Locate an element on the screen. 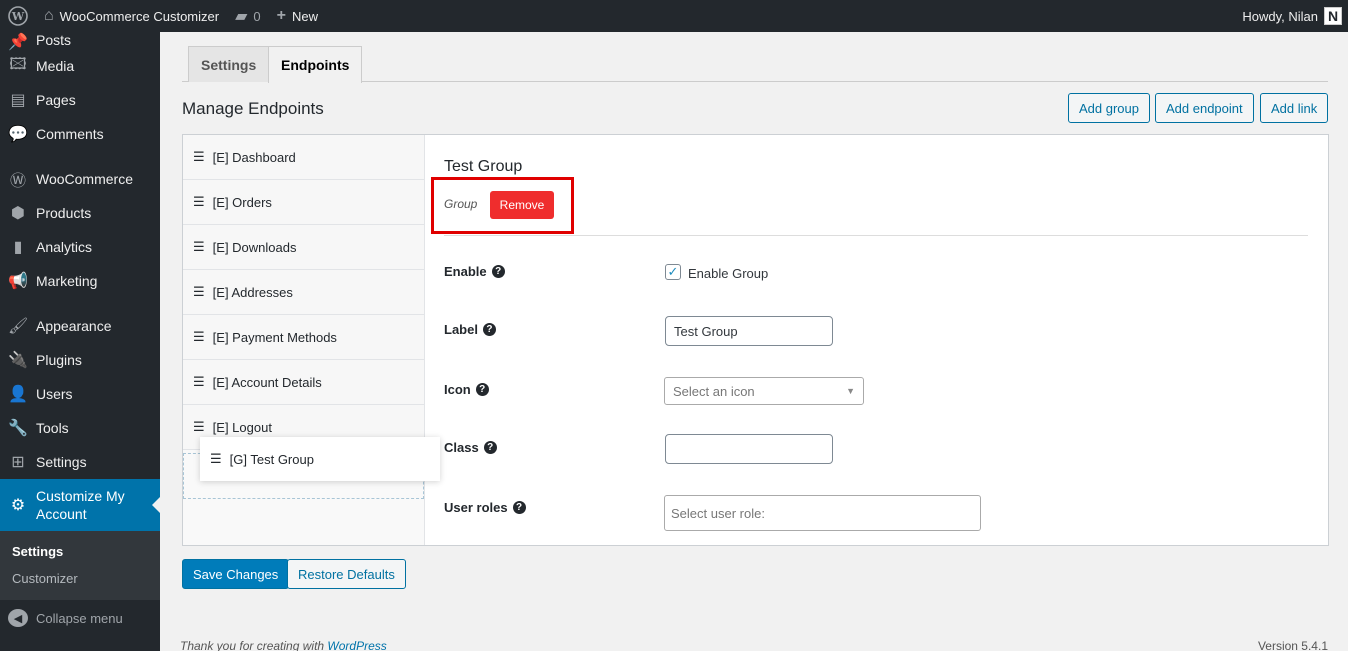 The width and height of the screenshot is (1348, 651). svg-text: W is located at coordinates (18, 16).